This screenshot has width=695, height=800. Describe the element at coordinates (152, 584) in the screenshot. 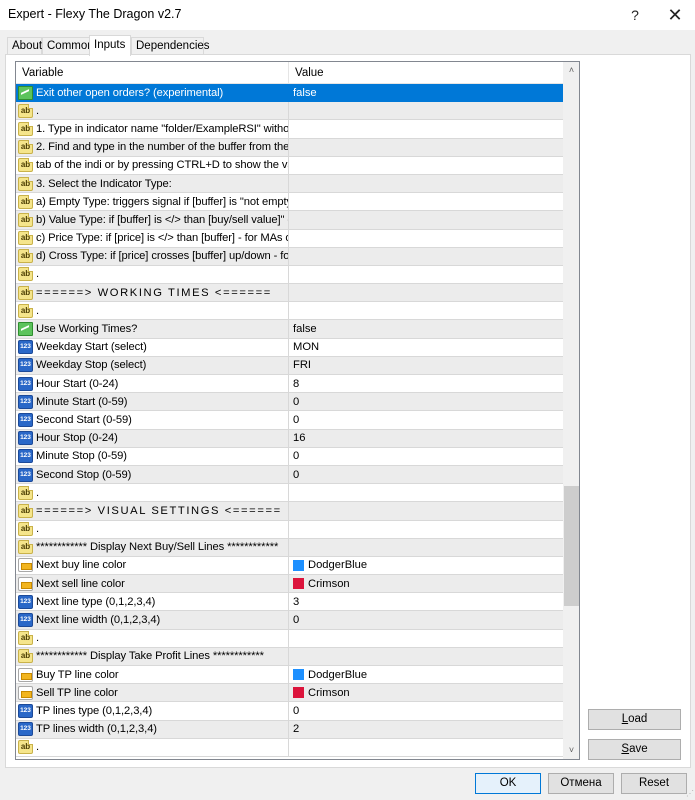

I see `variable-cell: Next sell line color` at that location.